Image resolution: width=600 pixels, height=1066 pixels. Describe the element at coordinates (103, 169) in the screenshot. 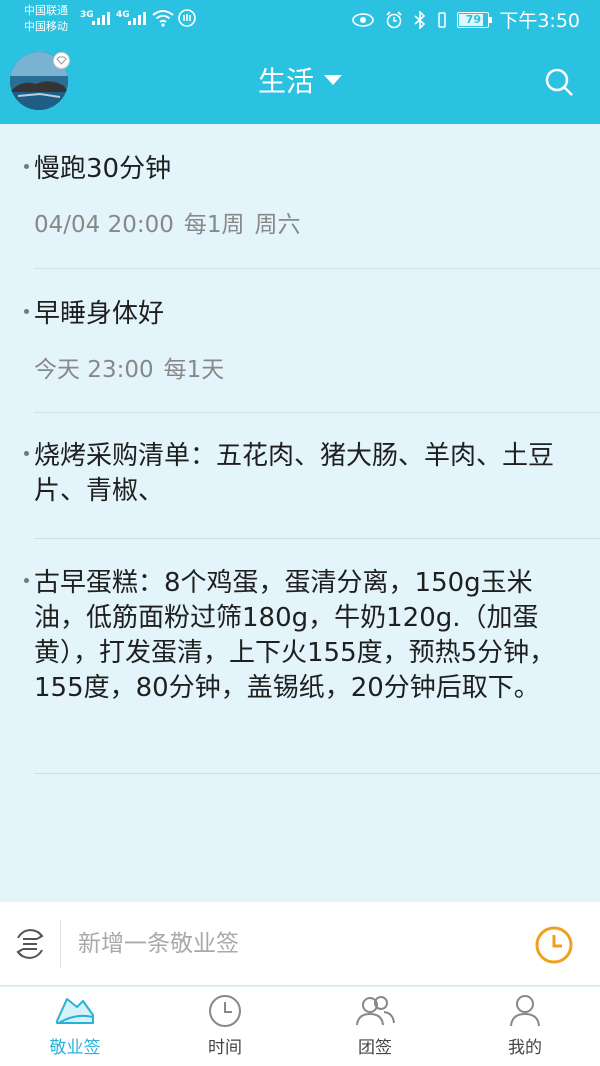

I see `note-title: 慢跑30分钟` at that location.